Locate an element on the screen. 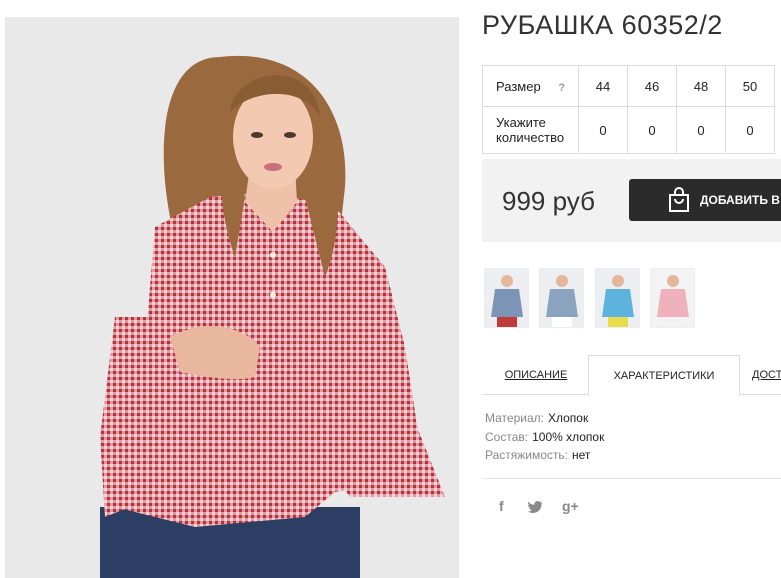  size-50: 50 is located at coordinates (750, 86).